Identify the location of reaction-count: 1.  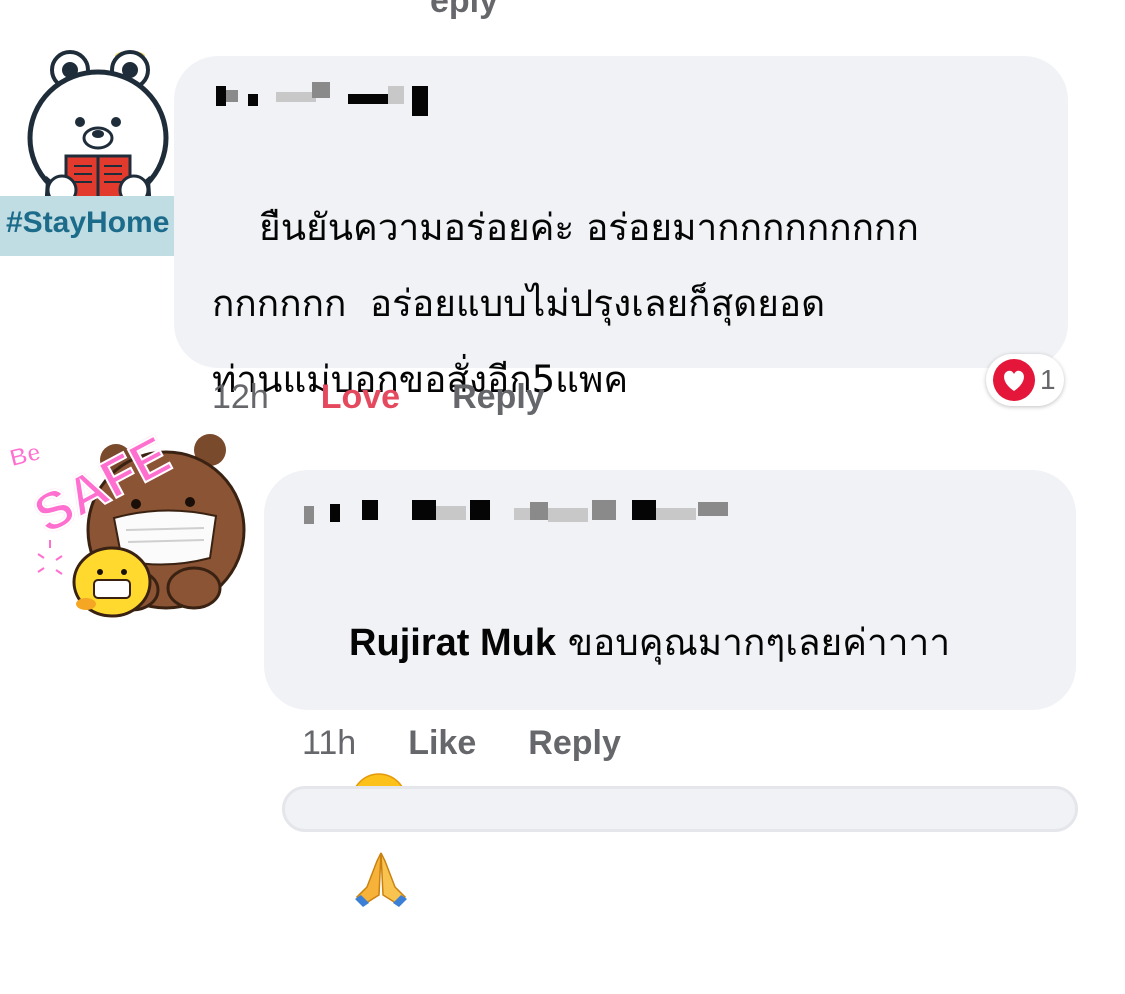
(1048, 379).